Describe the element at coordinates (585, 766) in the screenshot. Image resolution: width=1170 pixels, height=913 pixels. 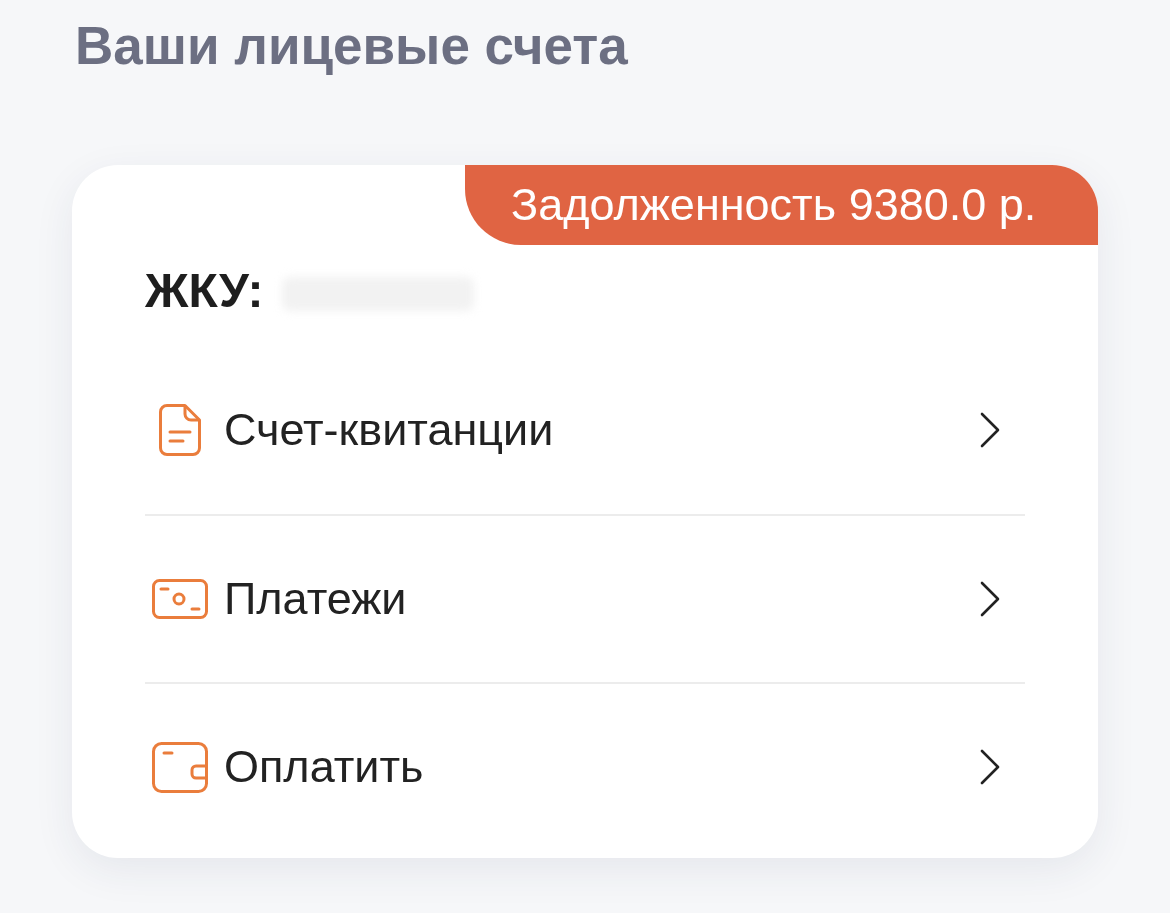
I see `menu-item: Оплатить` at that location.